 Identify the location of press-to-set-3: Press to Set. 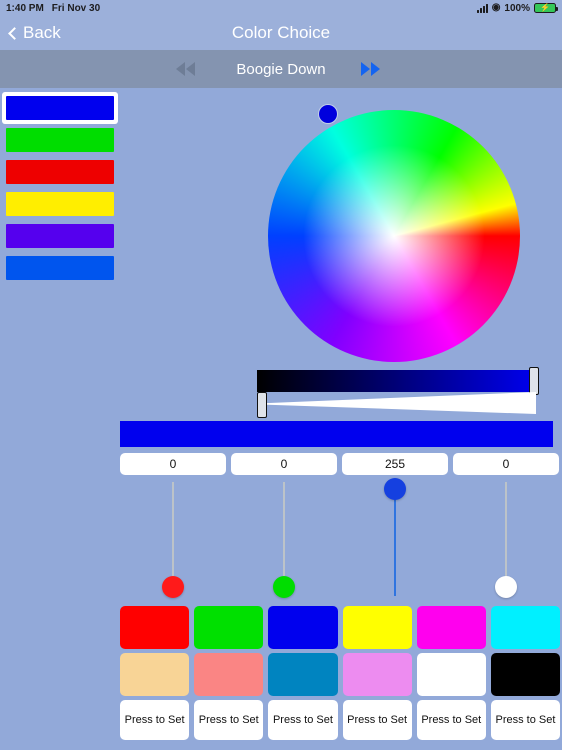
(303, 720).